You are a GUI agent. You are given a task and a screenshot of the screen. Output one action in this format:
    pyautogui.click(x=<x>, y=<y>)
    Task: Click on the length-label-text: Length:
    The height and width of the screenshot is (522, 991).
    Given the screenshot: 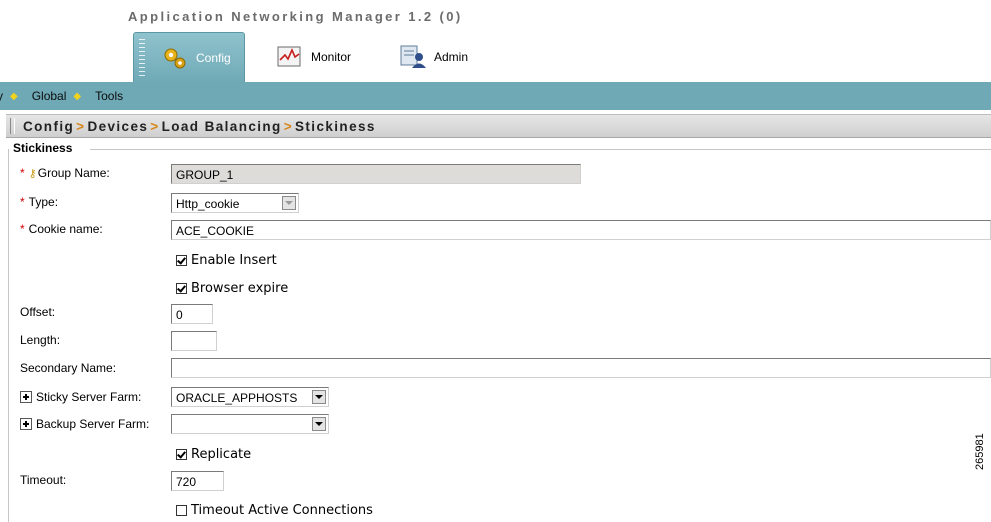 What is the action you would take?
    pyautogui.click(x=40, y=340)
    